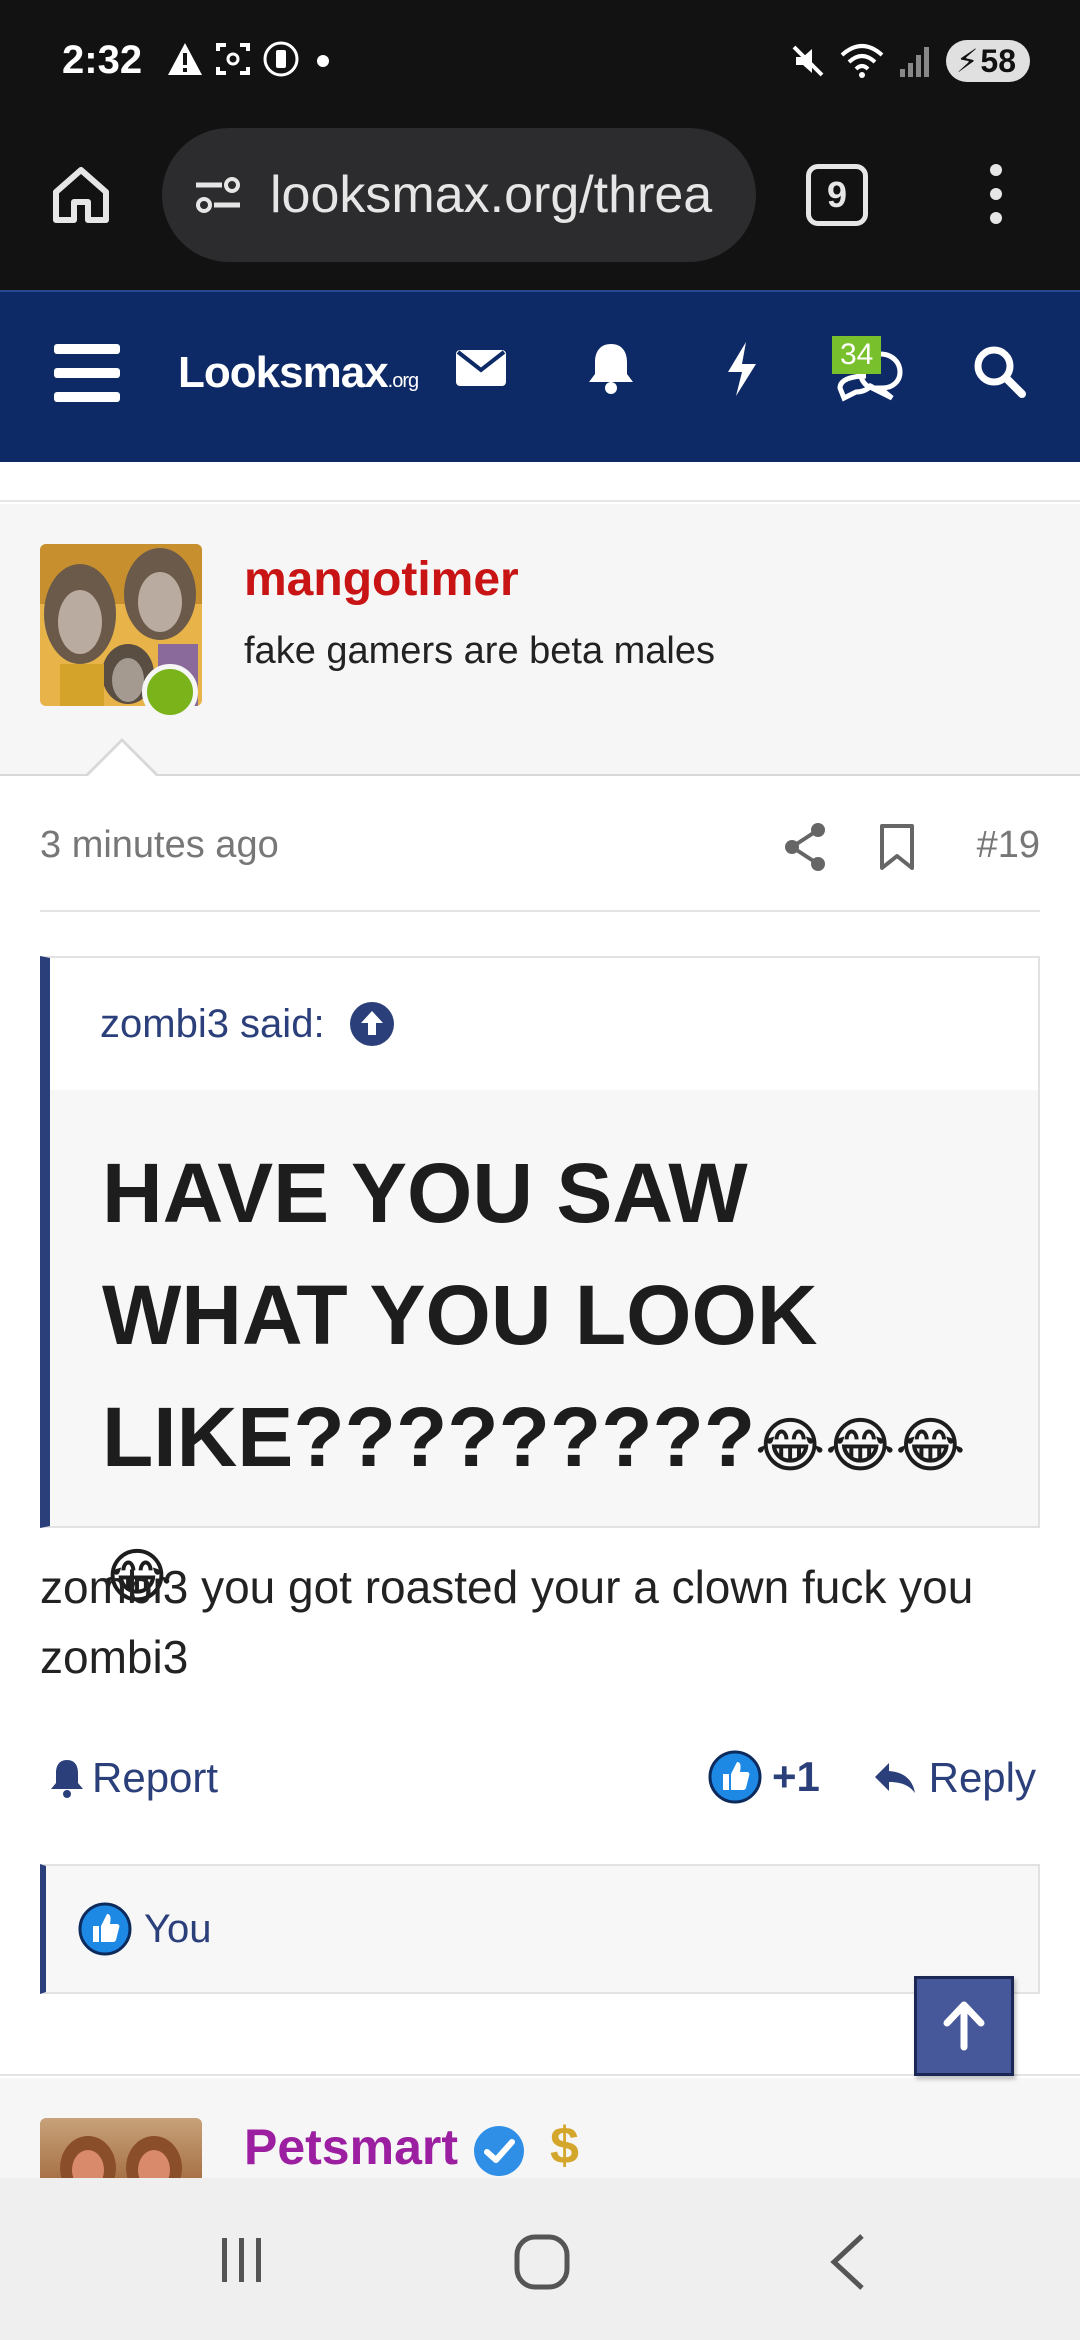 Image resolution: width=1080 pixels, height=2340 pixels. Describe the element at coordinates (481, 367) in the screenshot. I see `mail-icon` at that location.